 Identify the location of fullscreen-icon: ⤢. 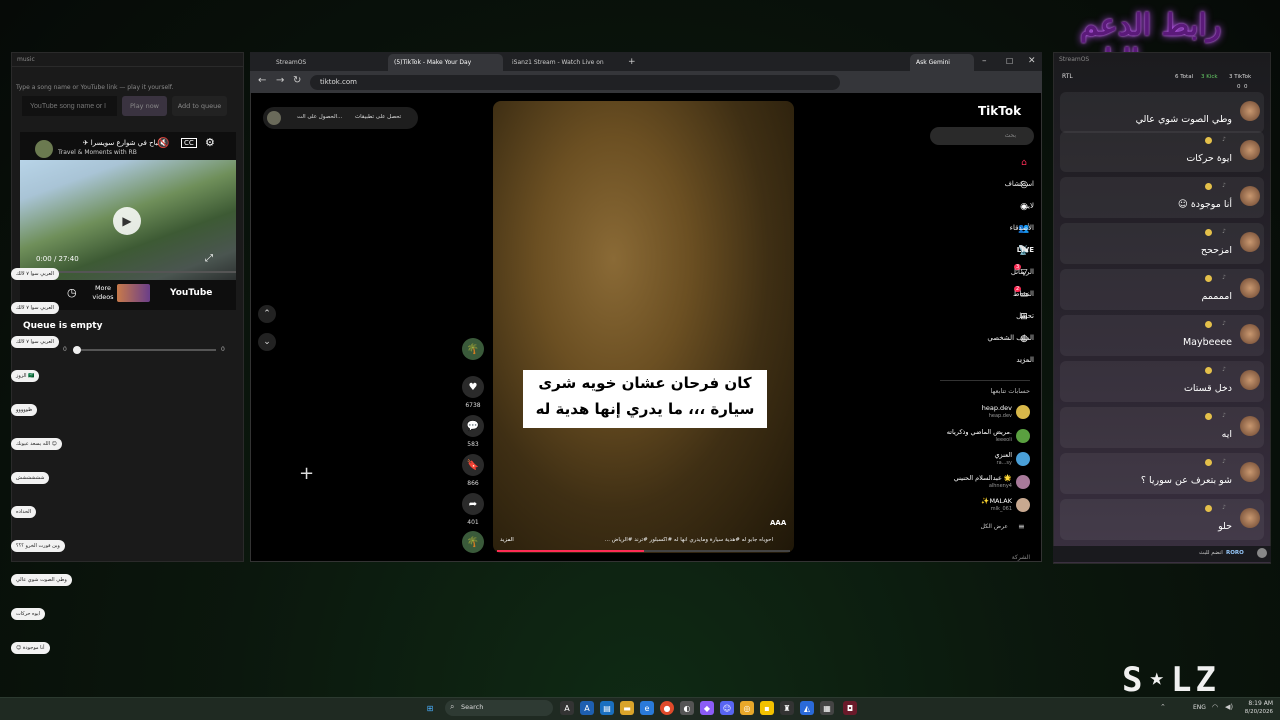
(209, 258).